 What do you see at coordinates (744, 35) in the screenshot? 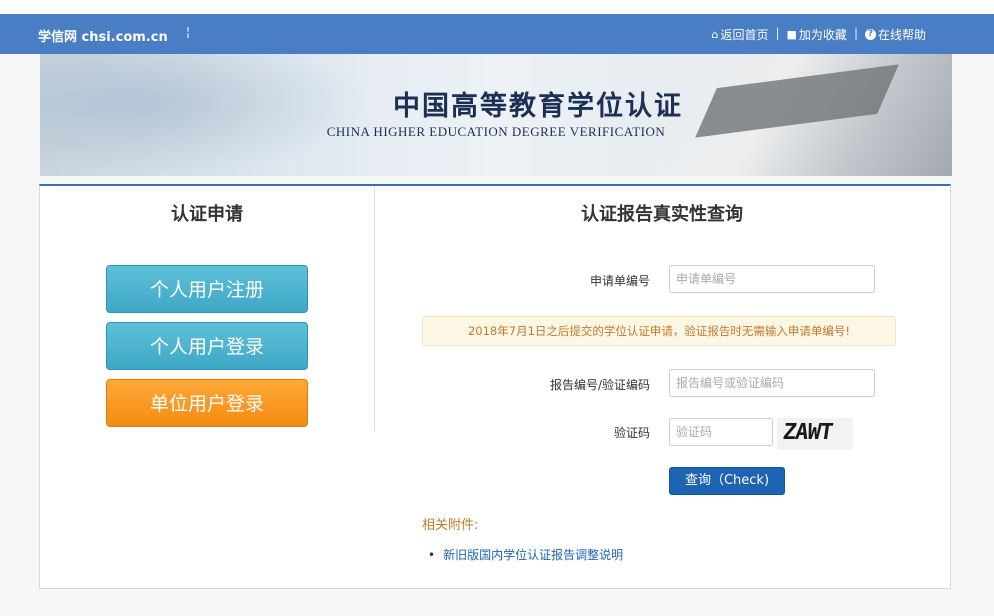
I see `home-link-label: 返回首页` at bounding box center [744, 35].